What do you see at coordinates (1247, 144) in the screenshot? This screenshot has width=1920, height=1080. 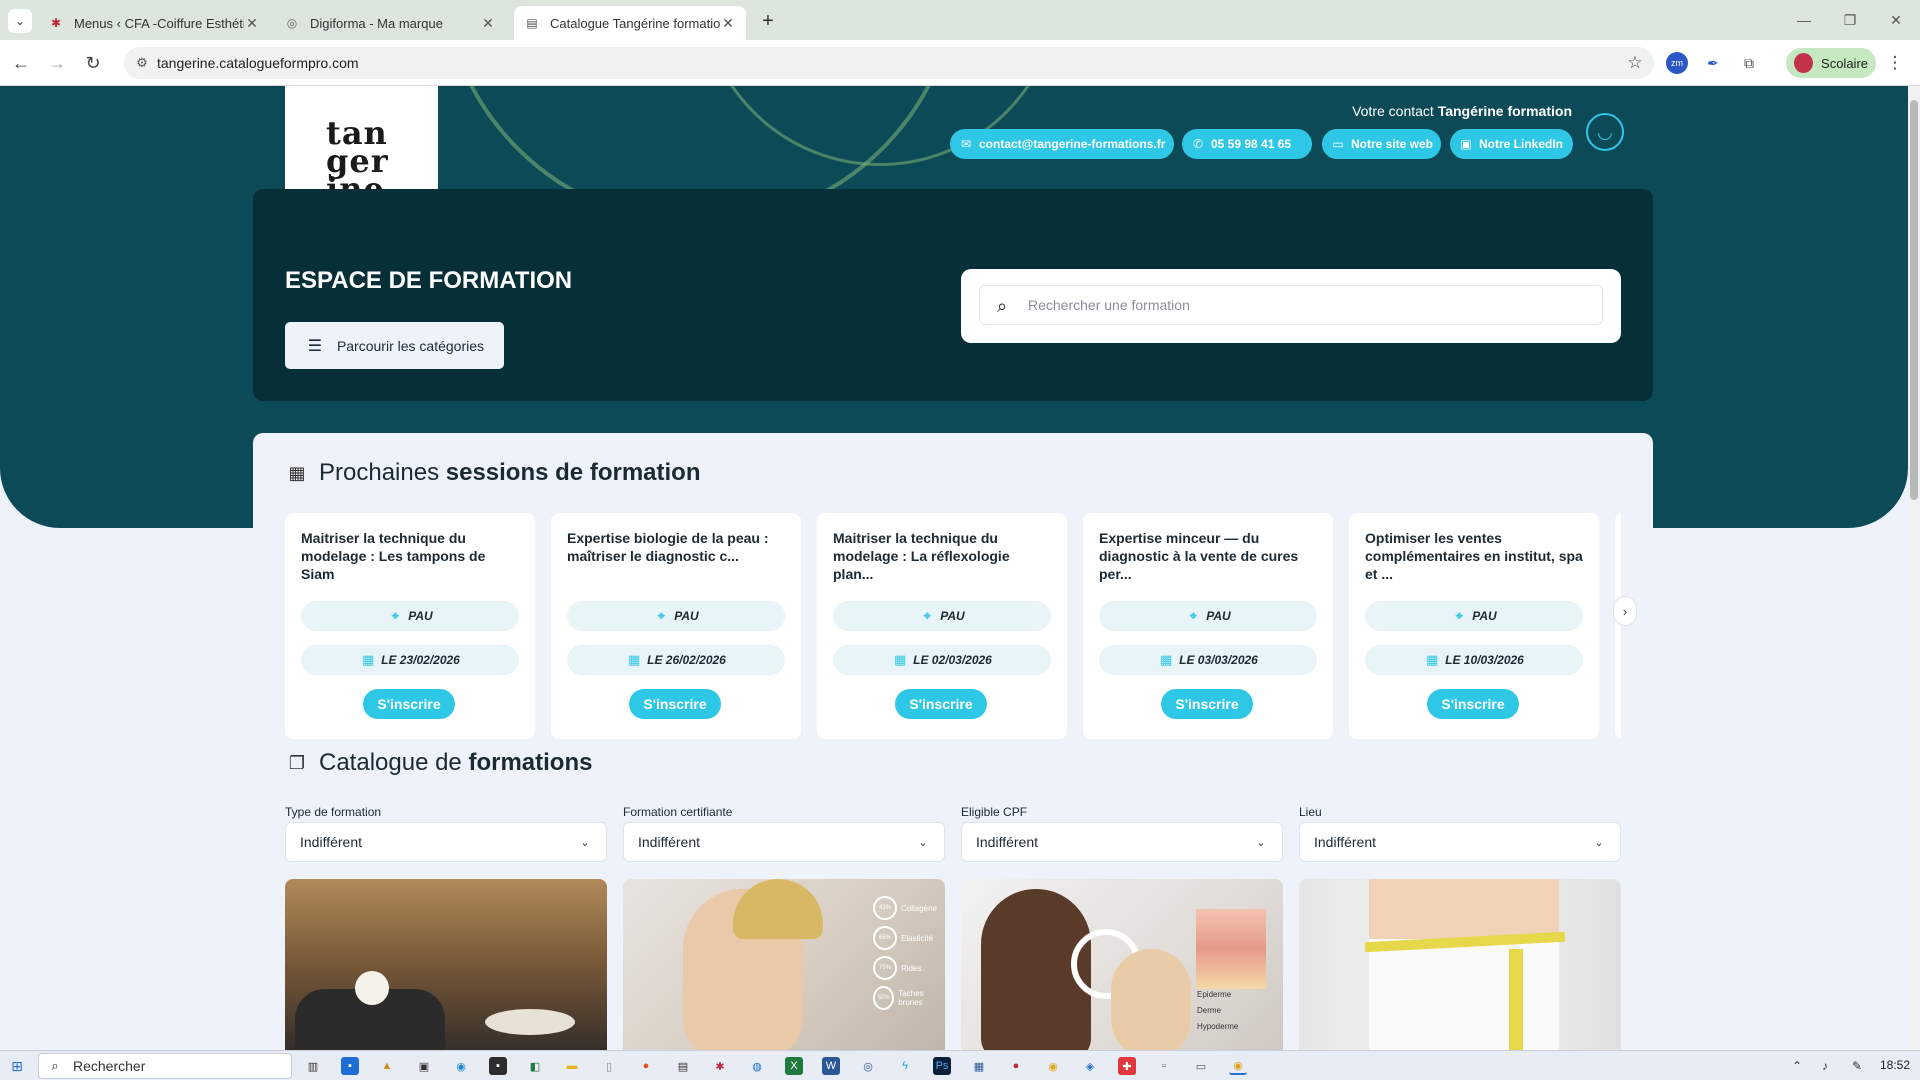 I see `phone-button: ✆ 05 59 98 41 65` at bounding box center [1247, 144].